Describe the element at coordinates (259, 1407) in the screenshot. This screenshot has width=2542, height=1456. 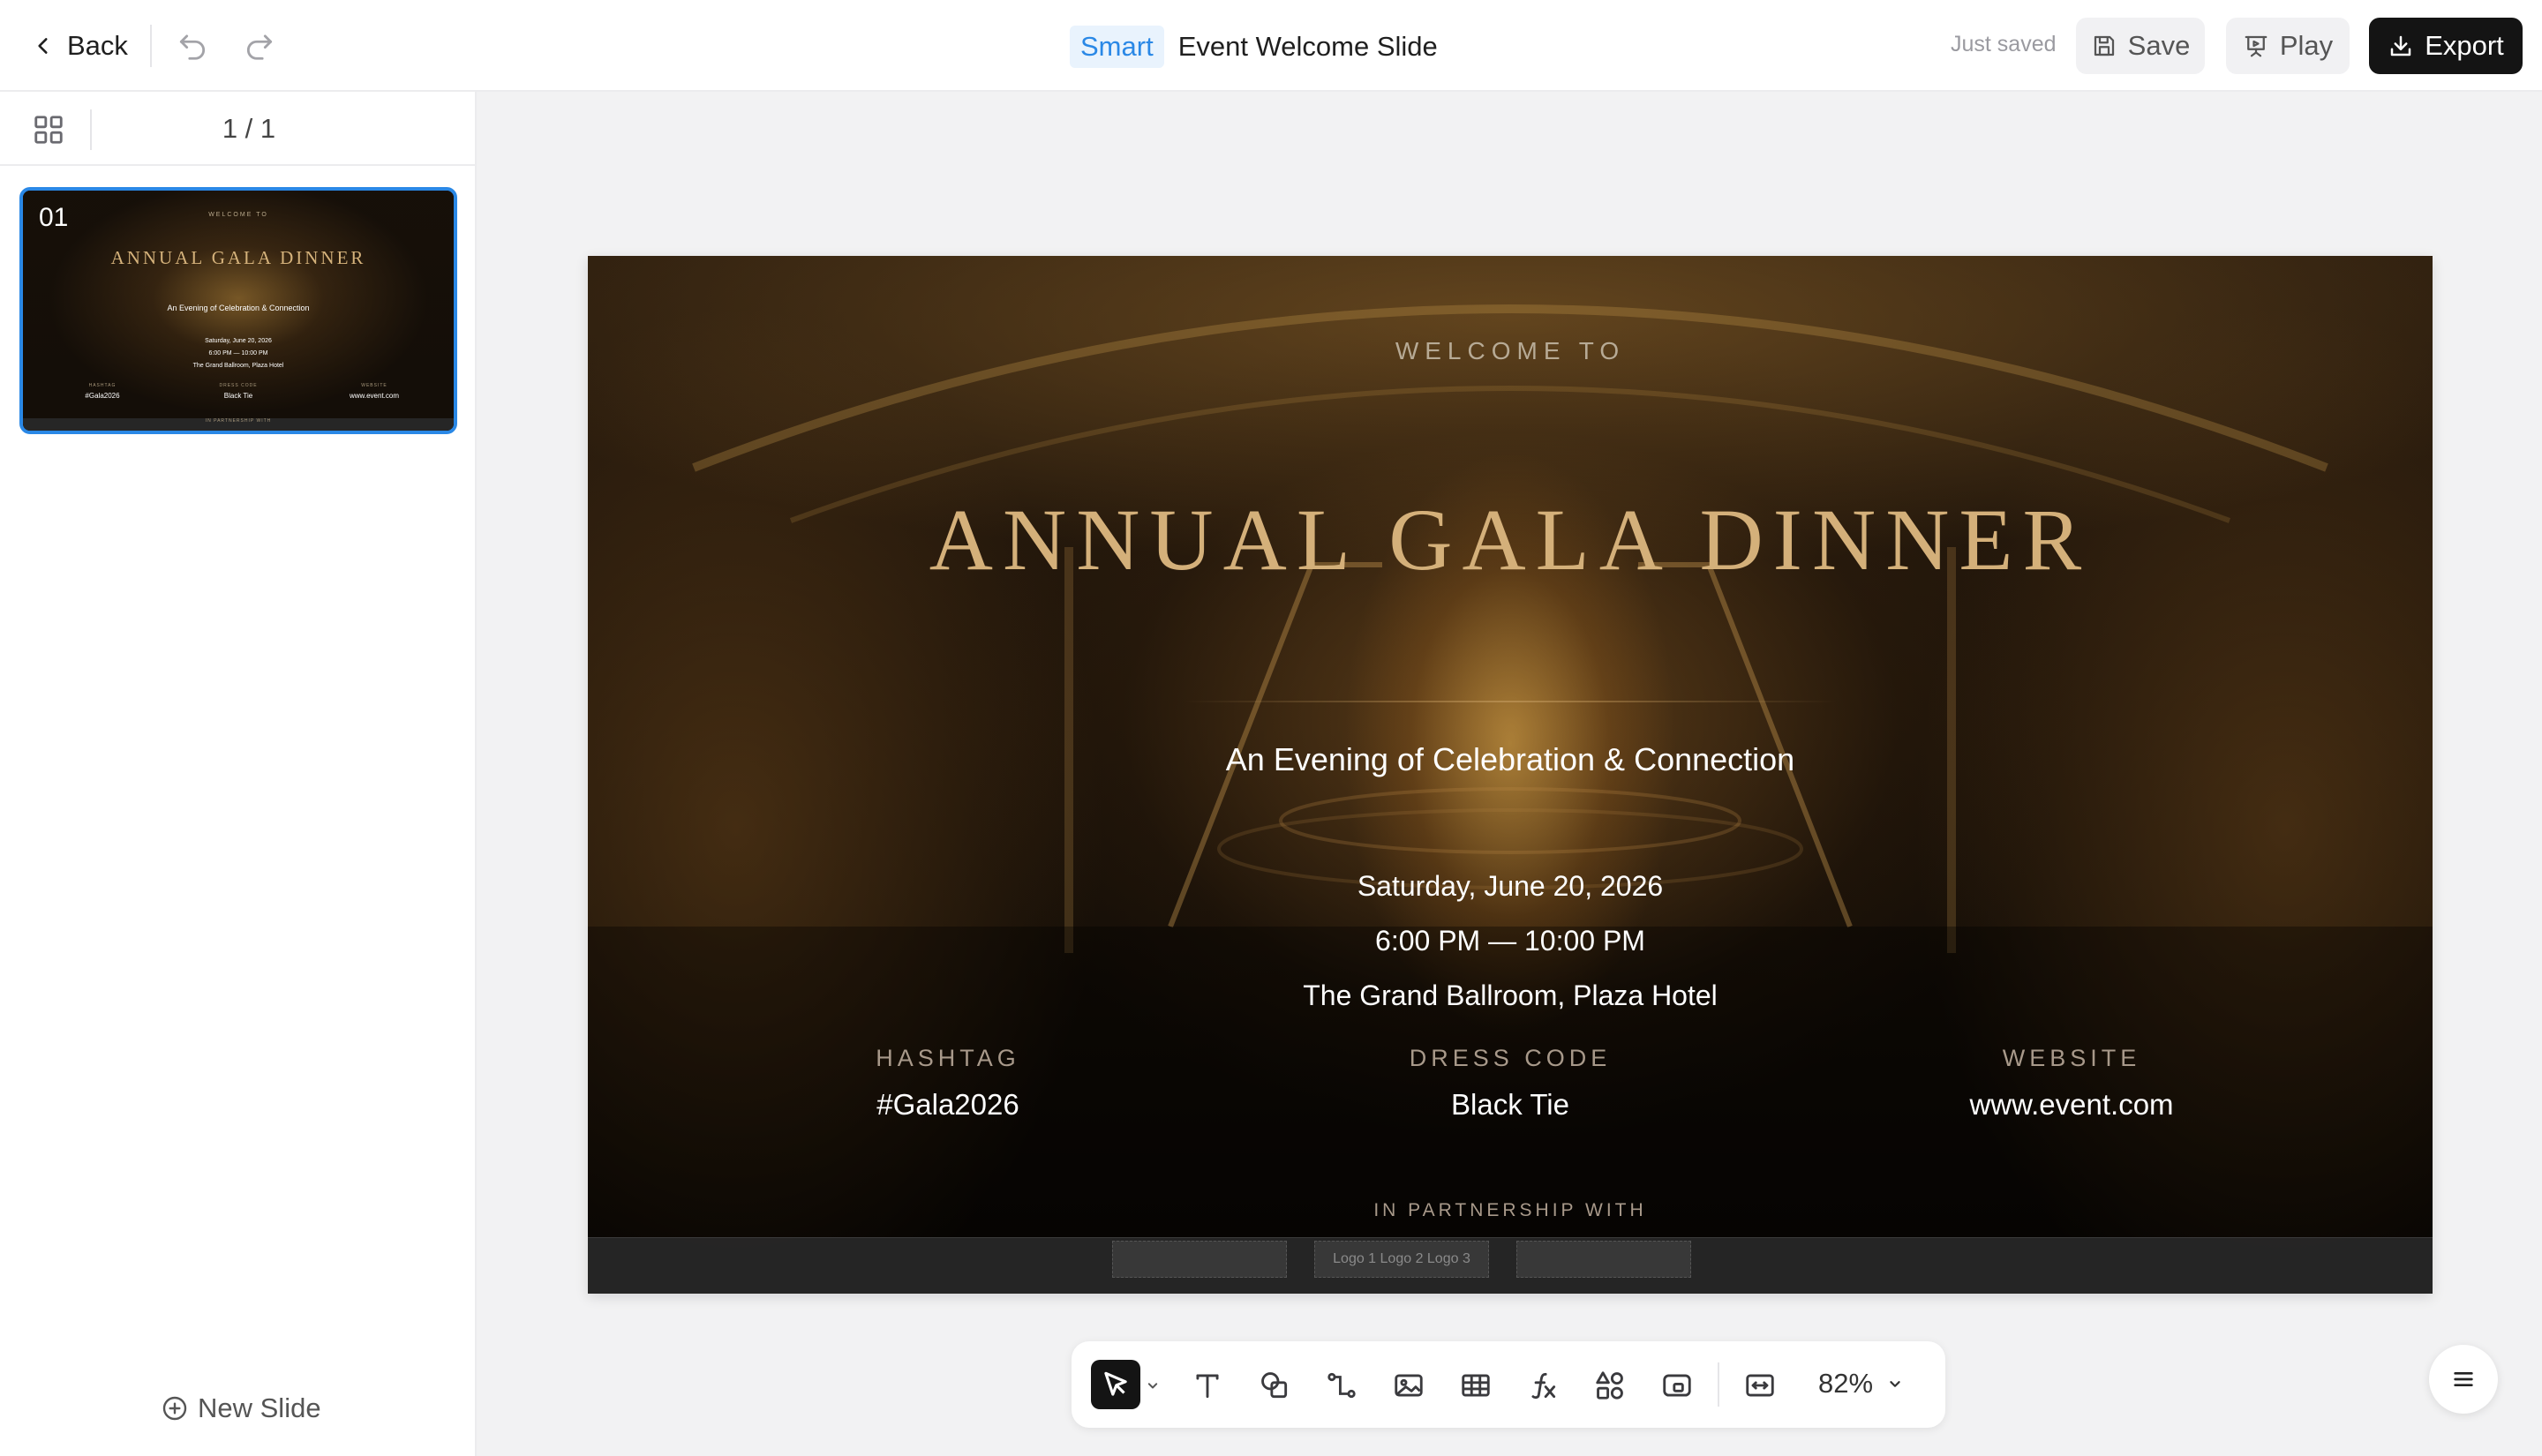
I see `new-slide-label: New Slide` at that location.